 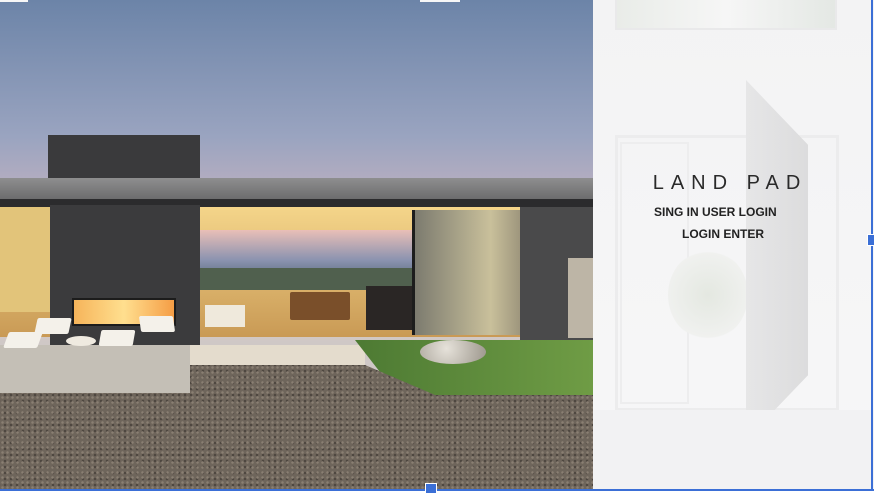 What do you see at coordinates (25, 259) in the screenshot?
I see `left-wall` at bounding box center [25, 259].